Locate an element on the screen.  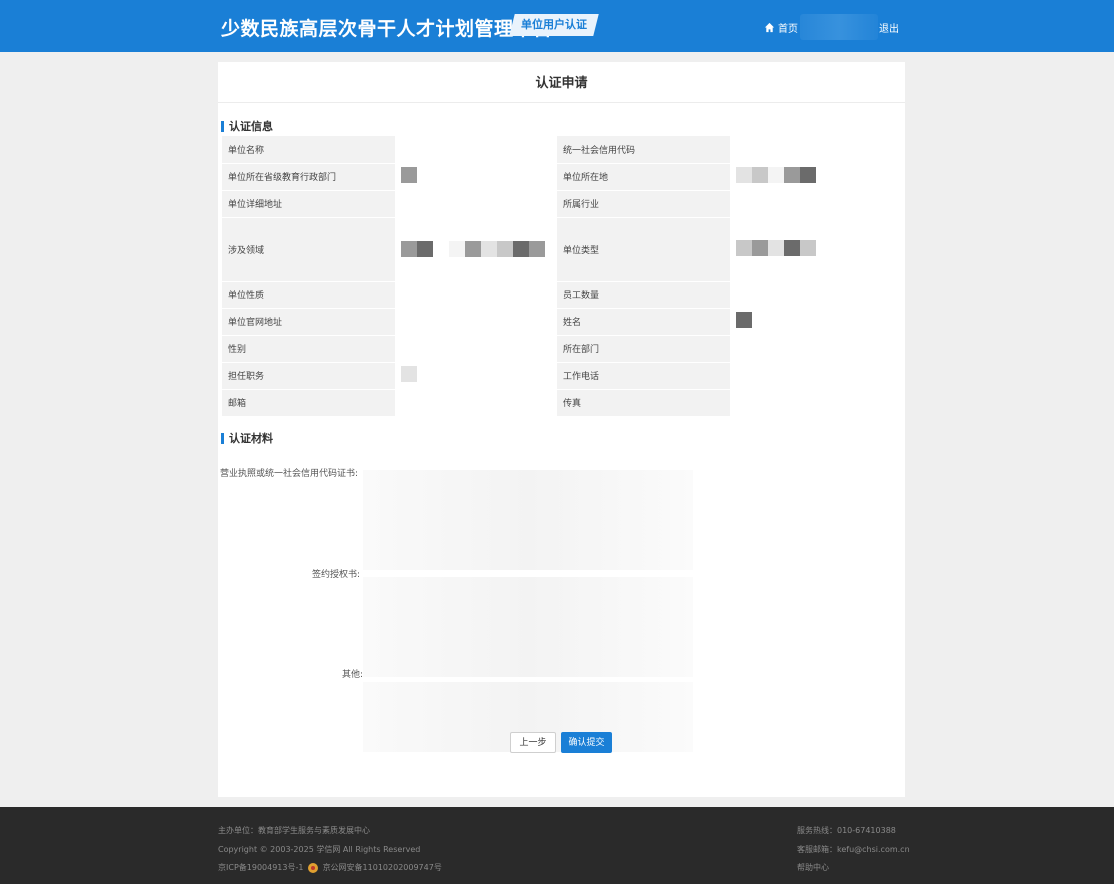
police-badge-icon is located at coordinates (313, 867).